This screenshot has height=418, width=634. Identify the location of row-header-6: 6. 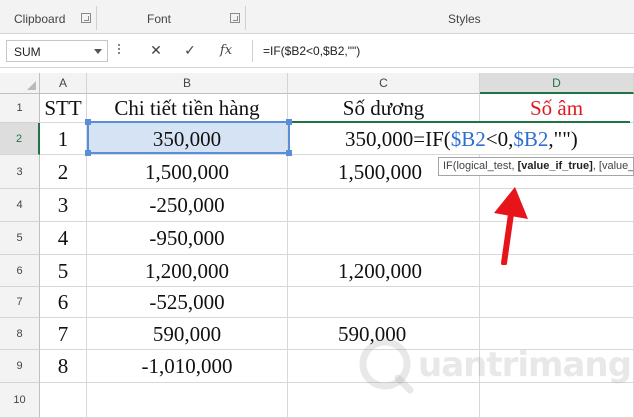
(20, 271).